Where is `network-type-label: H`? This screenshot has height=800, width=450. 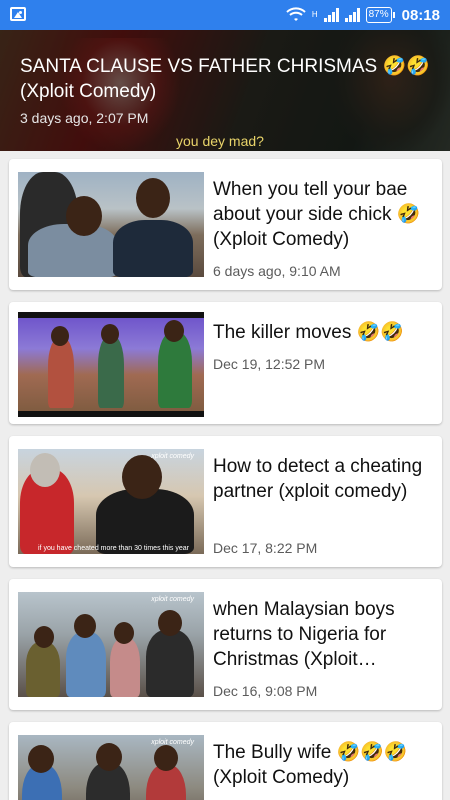 network-type-label: H is located at coordinates (314, 14).